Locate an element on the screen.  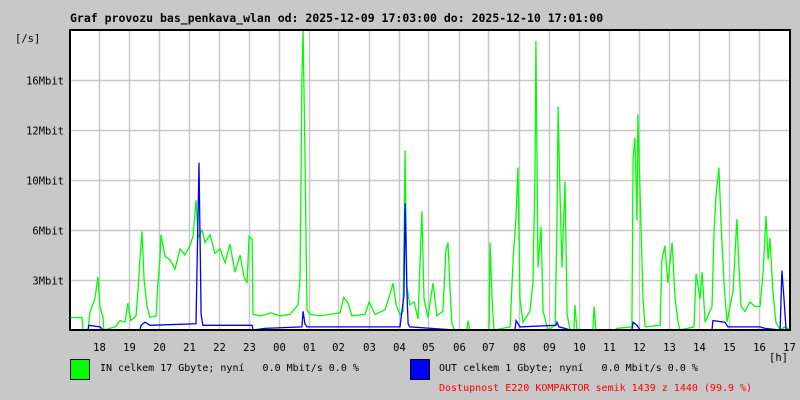
x-tick-label: 18 is located at coordinates (99, 348).